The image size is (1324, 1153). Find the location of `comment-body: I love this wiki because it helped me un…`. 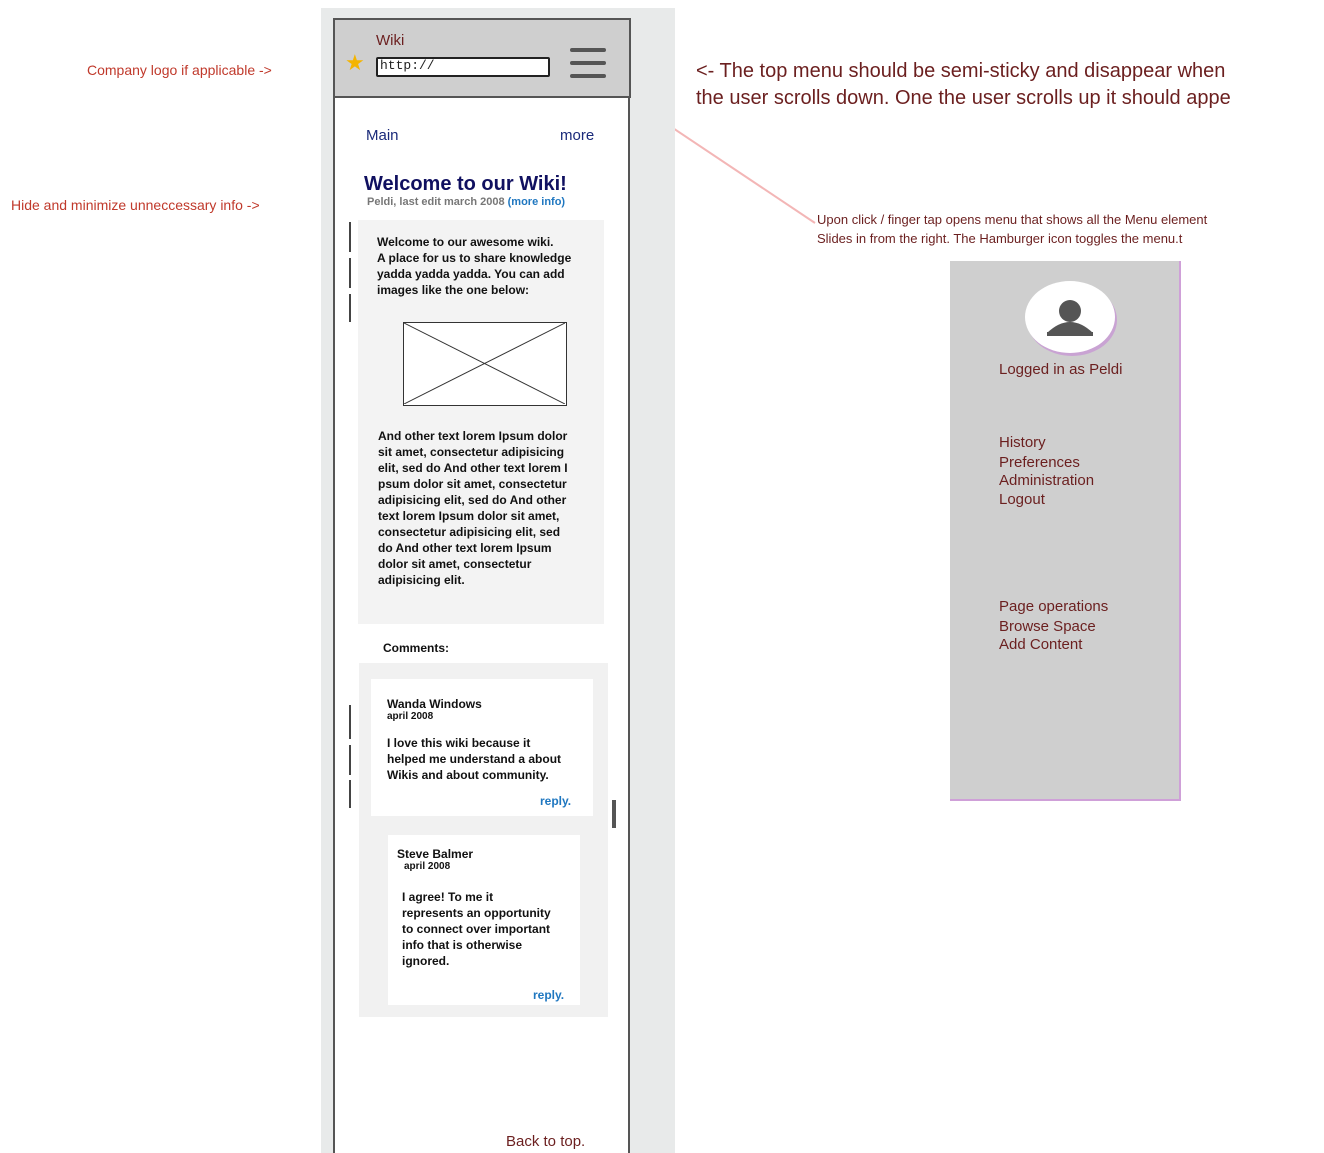

comment-body: I love this wiki because it helped me un… is located at coordinates (487, 759).